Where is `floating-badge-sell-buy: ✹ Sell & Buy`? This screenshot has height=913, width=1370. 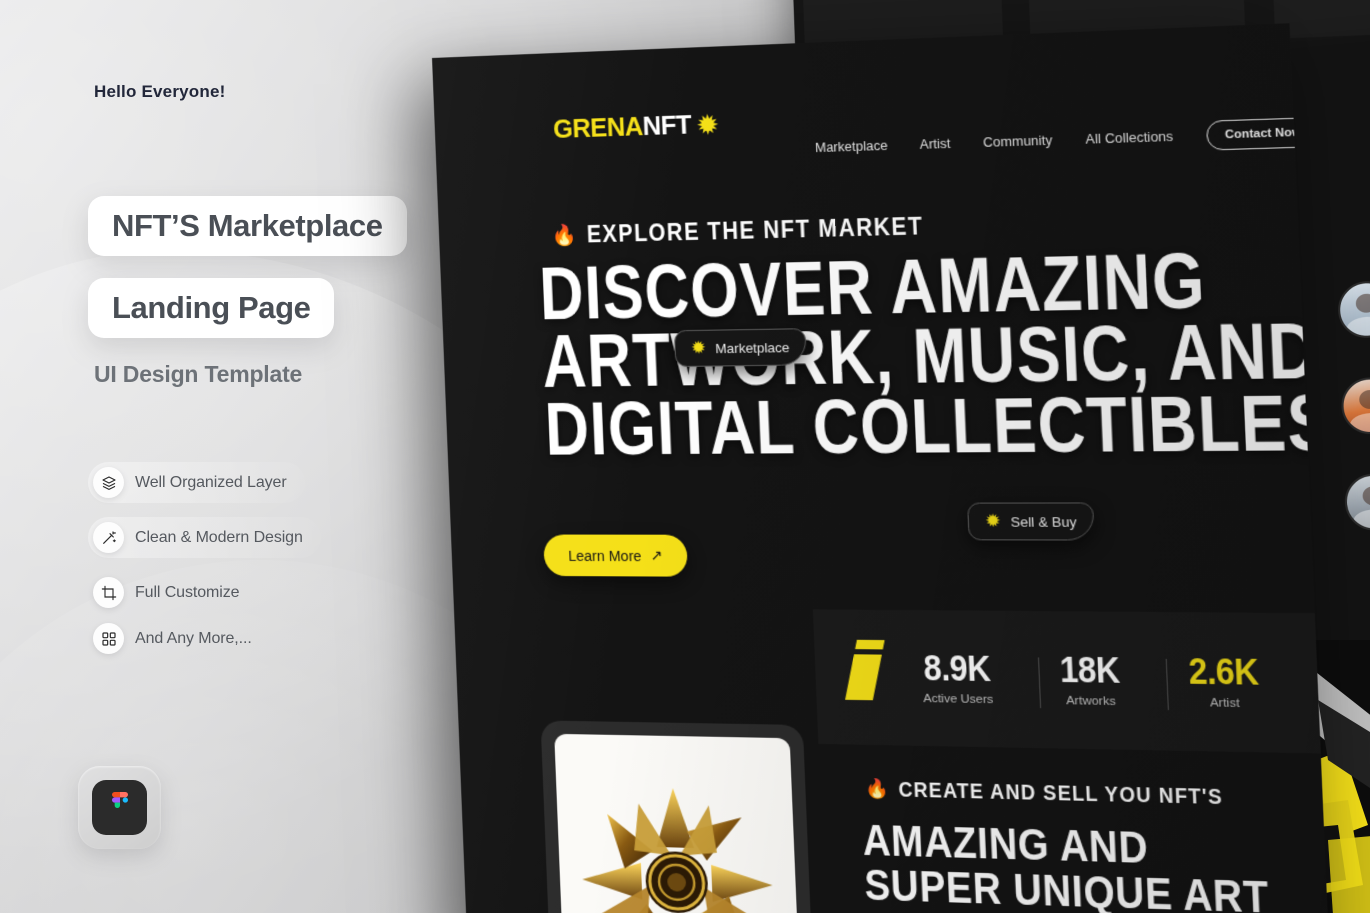 floating-badge-sell-buy: ✹ Sell & Buy is located at coordinates (1031, 521).